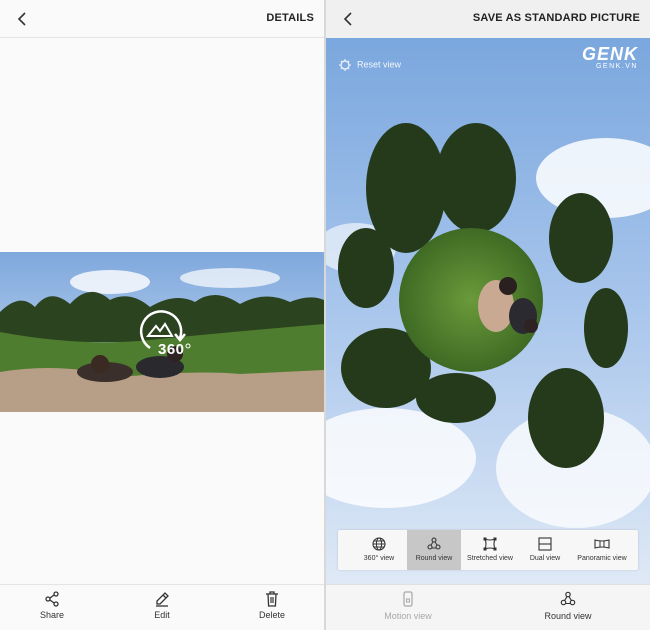 This screenshot has width=650, height=630. I want to click on details-header: DETAILS, so click(162, 19).